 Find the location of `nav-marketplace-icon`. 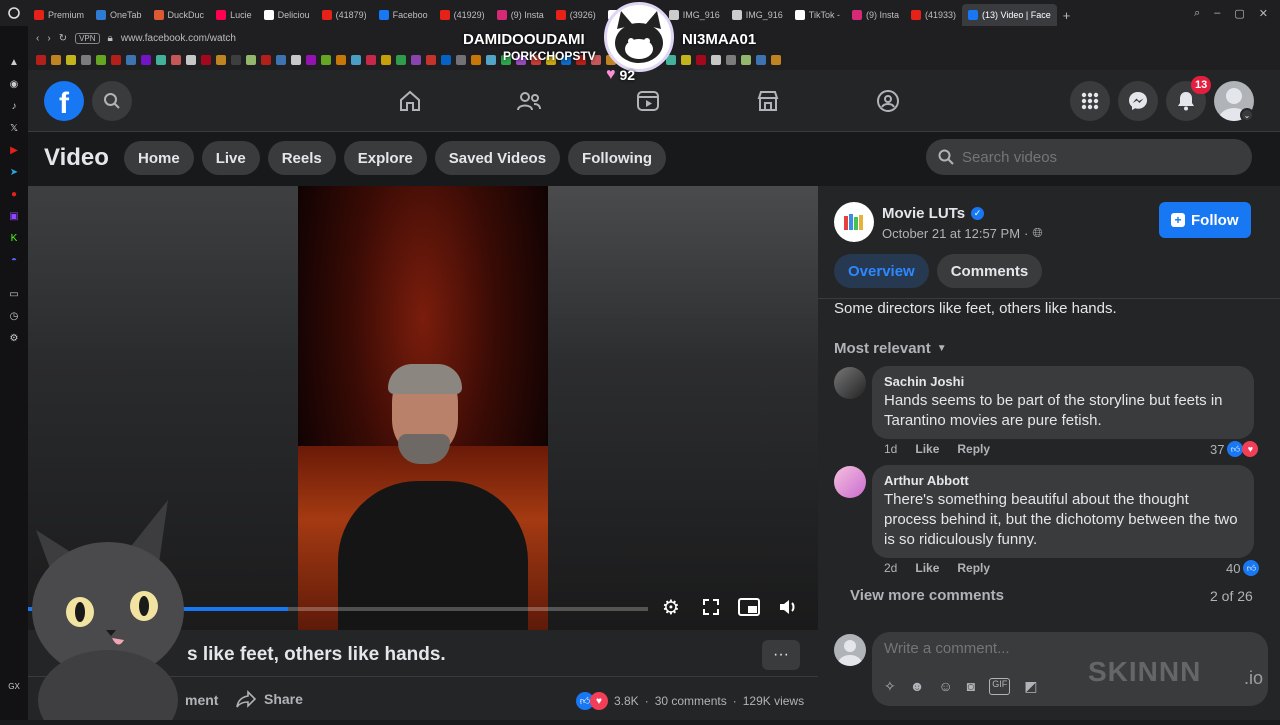

nav-marketplace-icon is located at coordinates (768, 101).